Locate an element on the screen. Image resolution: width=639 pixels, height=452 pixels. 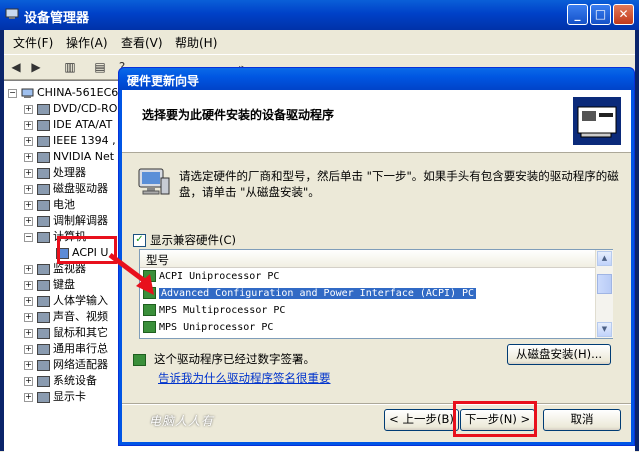
tree-item-label: IEEE 1394 , is located at coordinates (84, 140).